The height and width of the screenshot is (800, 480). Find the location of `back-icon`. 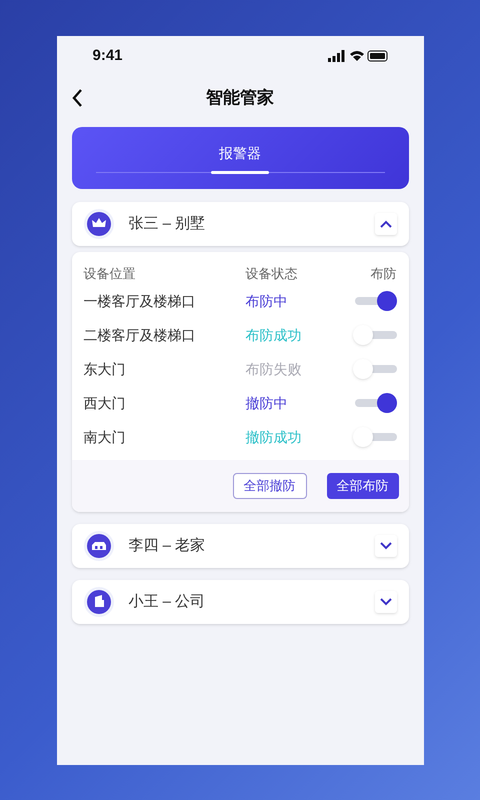

back-icon is located at coordinates (76, 98).